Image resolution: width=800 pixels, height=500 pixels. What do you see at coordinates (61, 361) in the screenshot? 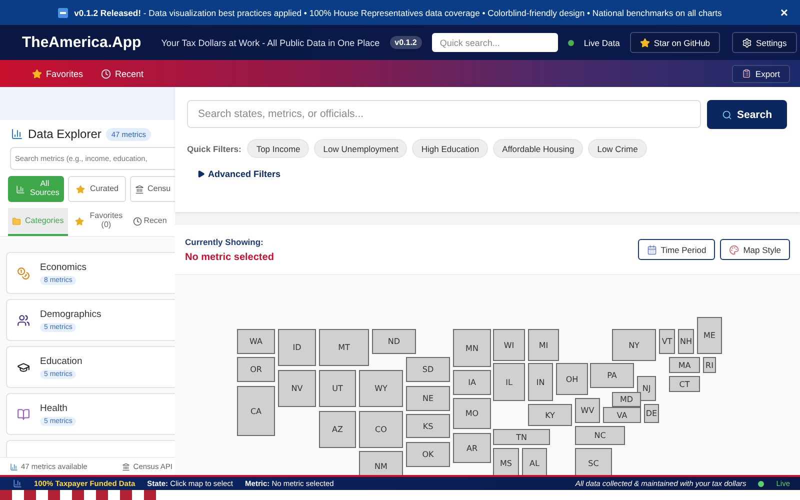
I see `category-name: Education` at bounding box center [61, 361].